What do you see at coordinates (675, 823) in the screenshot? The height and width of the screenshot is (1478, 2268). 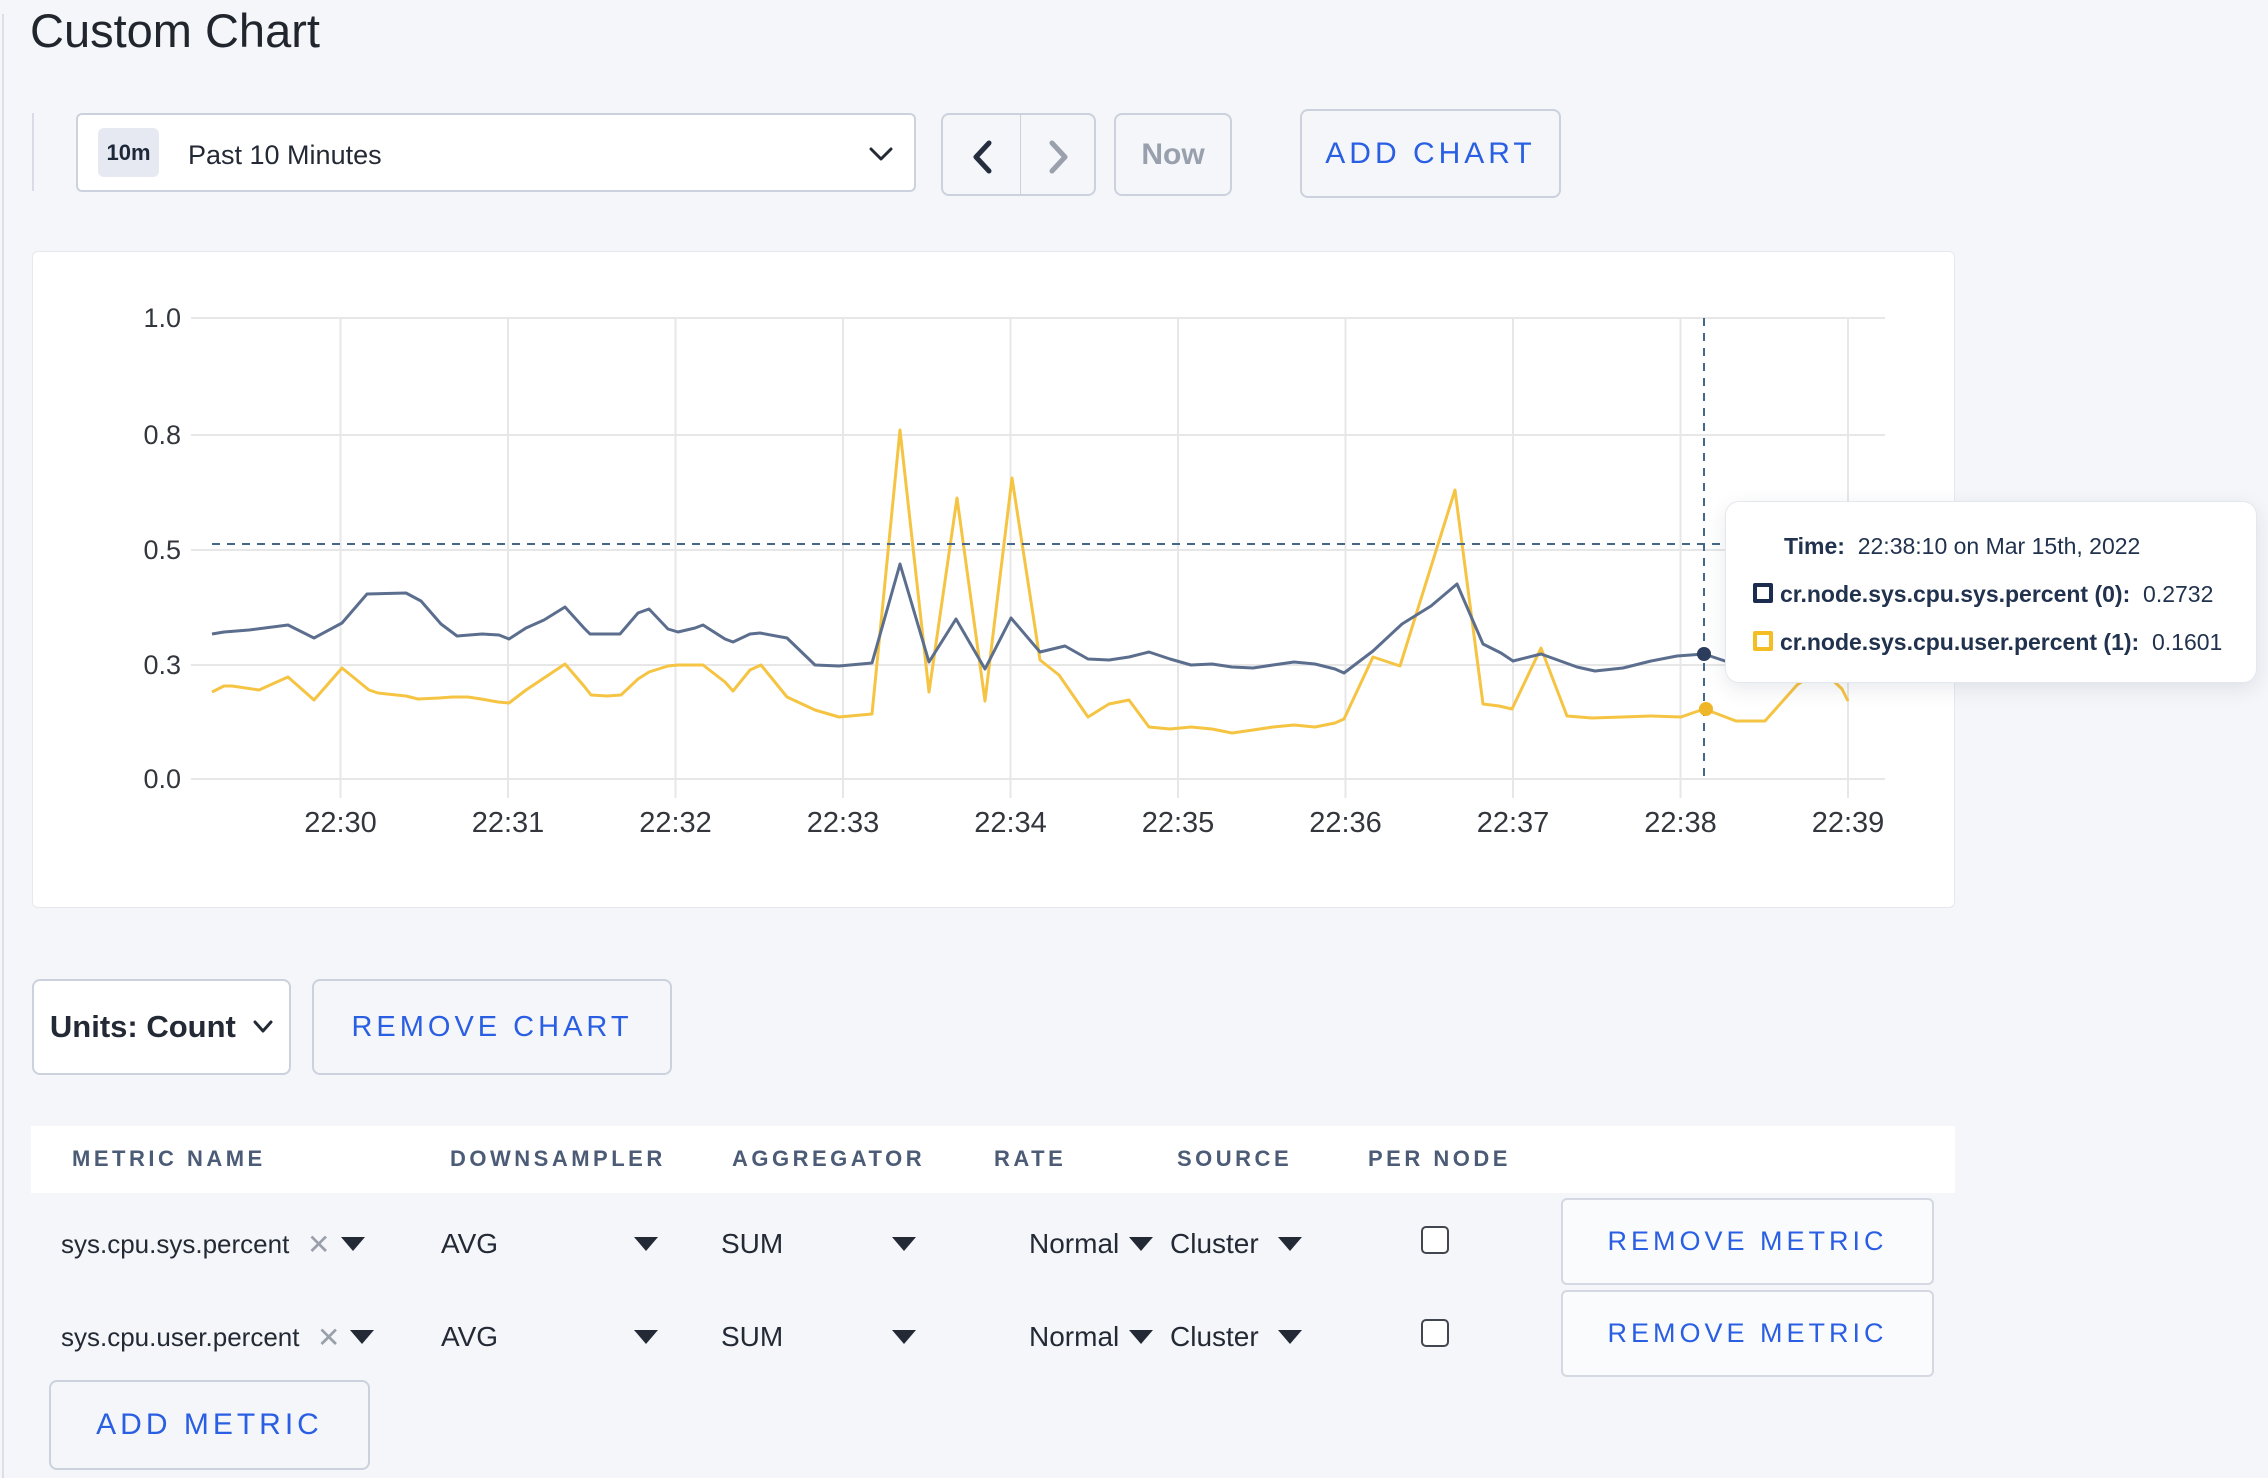 I see `svg-text: 22:32` at bounding box center [675, 823].